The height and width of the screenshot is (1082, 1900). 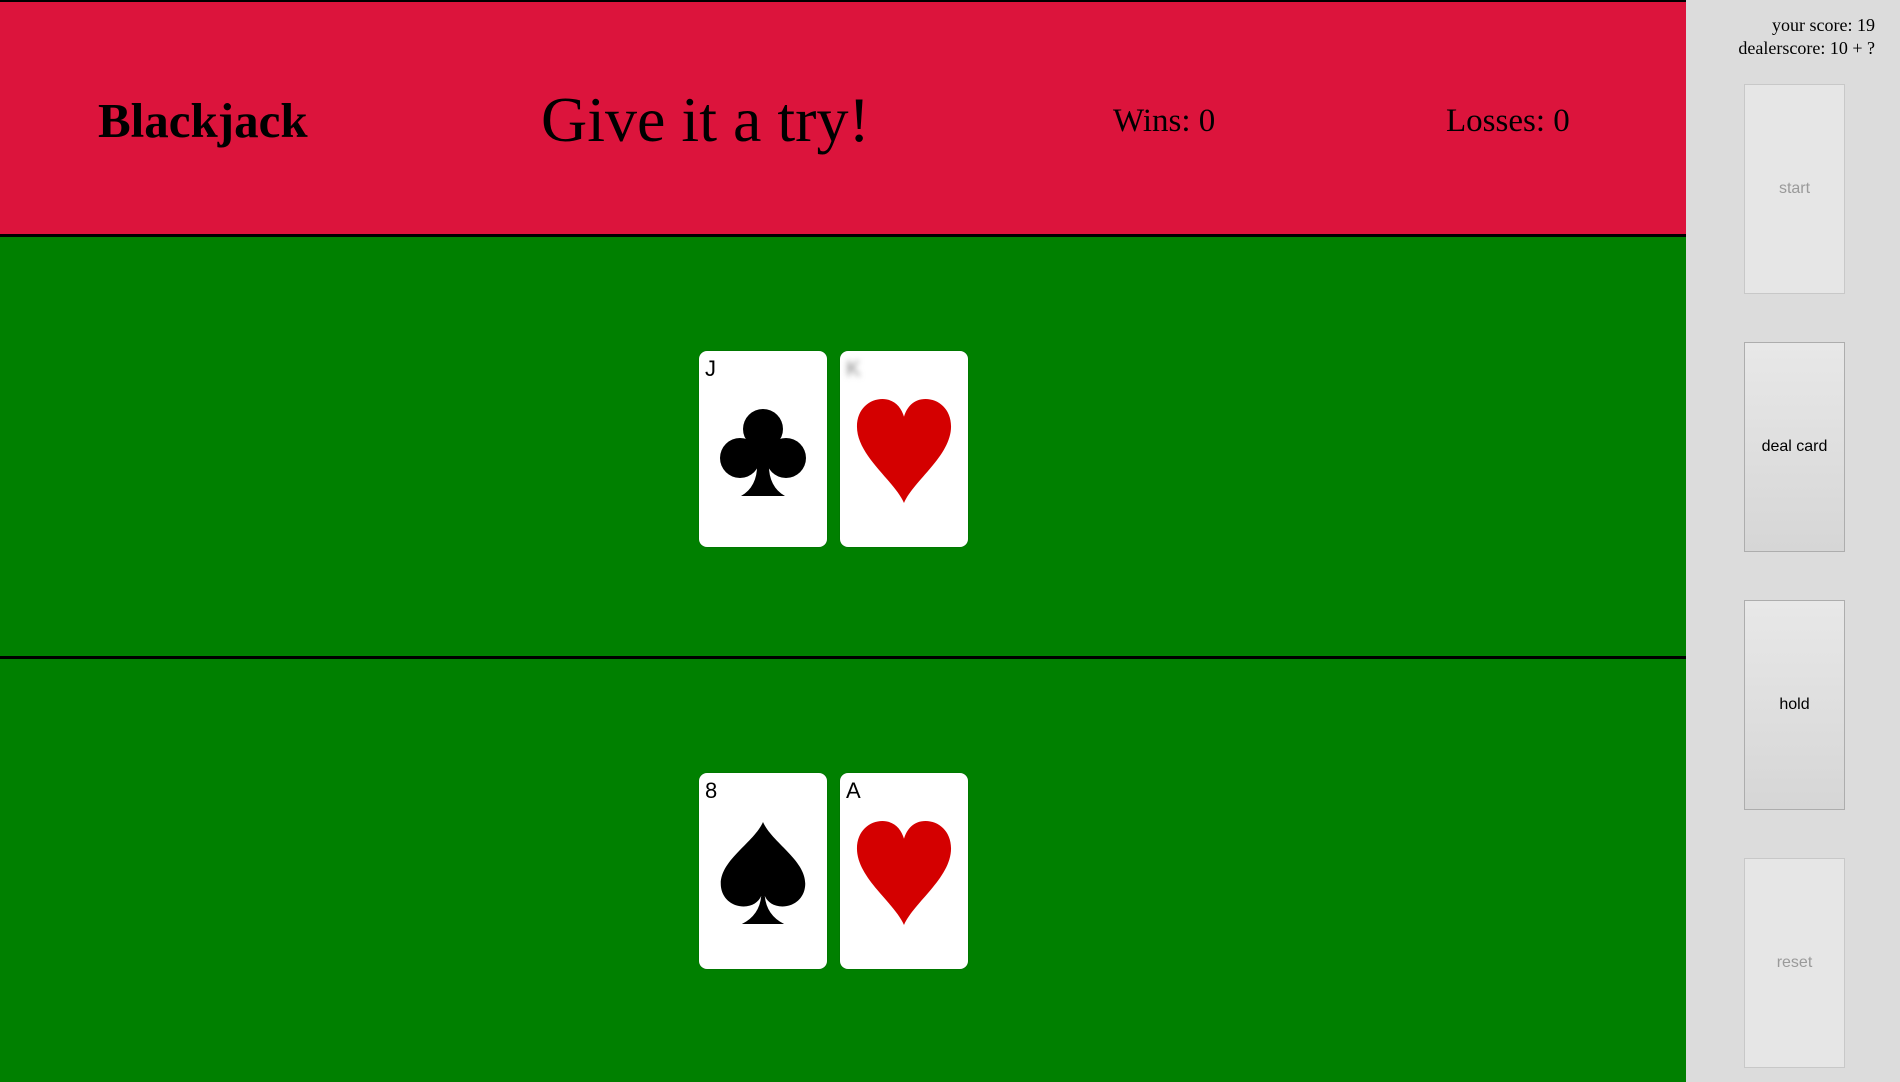 What do you see at coordinates (203, 120) in the screenshot?
I see `game-title: Blackjack` at bounding box center [203, 120].